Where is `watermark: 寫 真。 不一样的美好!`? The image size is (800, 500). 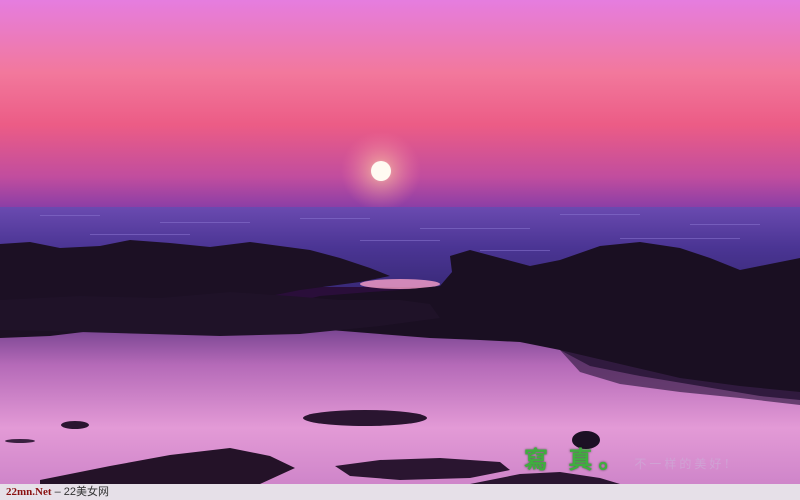
watermark: 寫 真。 不一样的美好! is located at coordinates (628, 457).